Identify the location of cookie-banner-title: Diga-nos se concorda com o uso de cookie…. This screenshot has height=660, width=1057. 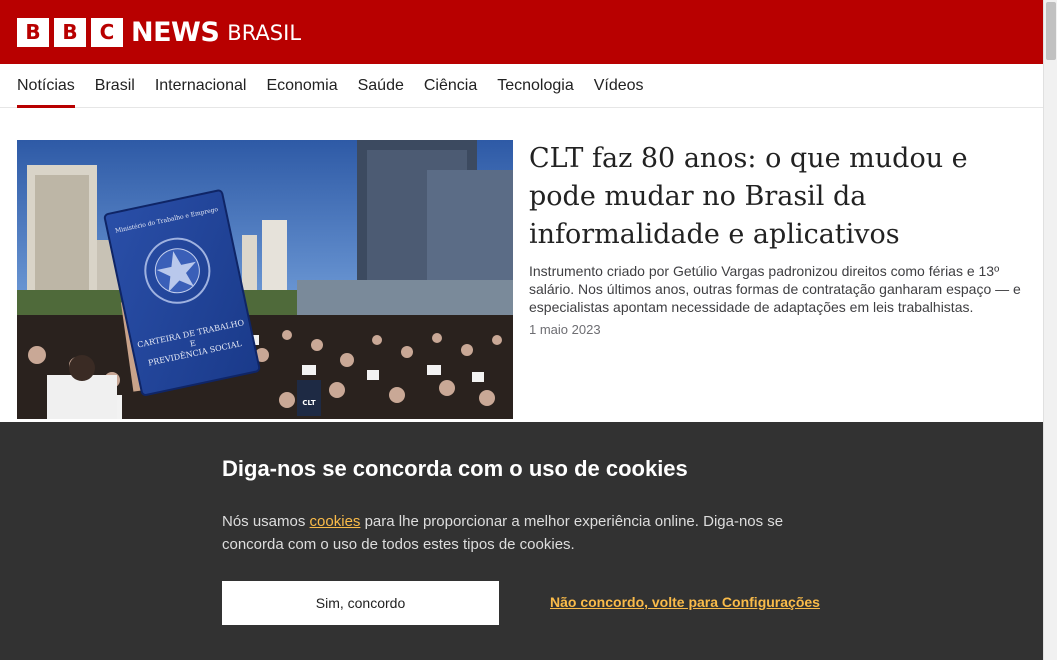
(455, 468).